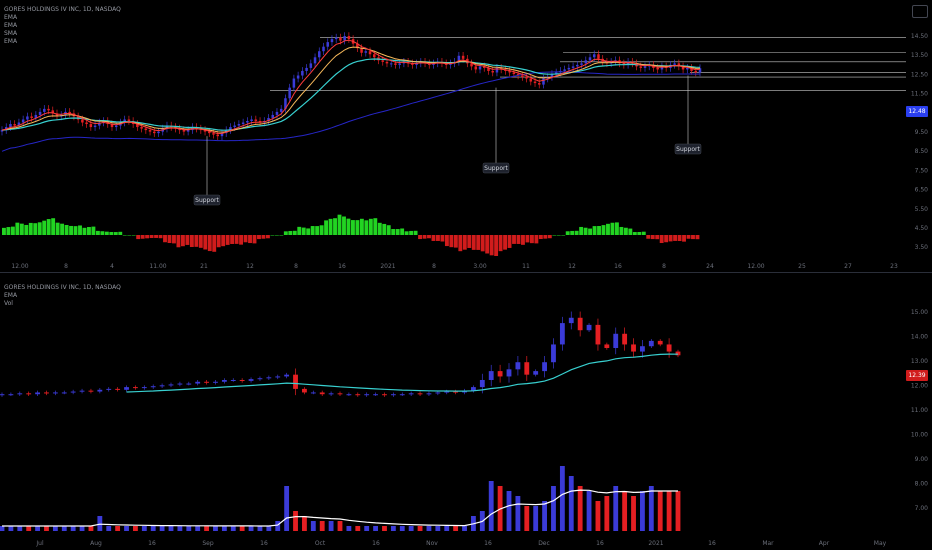  I want to click on price-tick-label: 14.50, so click(919, 36).